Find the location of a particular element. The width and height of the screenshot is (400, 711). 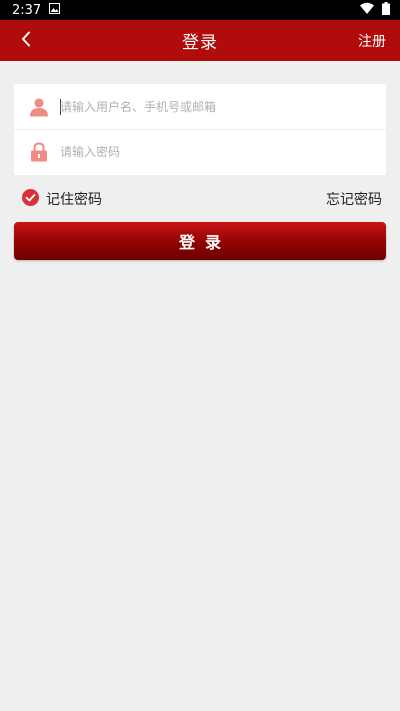

password-row is located at coordinates (200, 151).